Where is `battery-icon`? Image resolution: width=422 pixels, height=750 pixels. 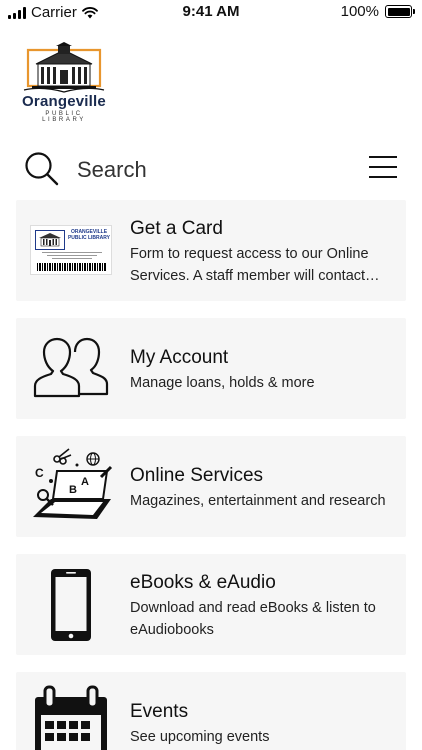
battery-icon is located at coordinates (400, 11).